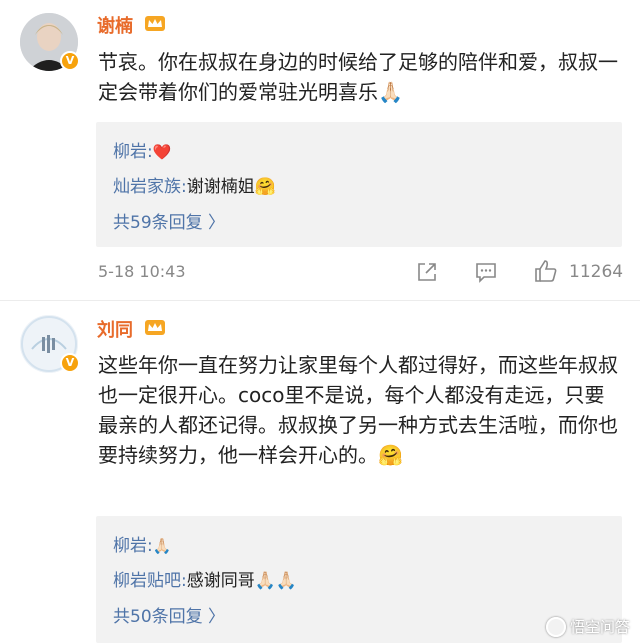 The height and width of the screenshot is (643, 640). I want to click on reply-item: 柳岩:🙏🏻, so click(142, 543).